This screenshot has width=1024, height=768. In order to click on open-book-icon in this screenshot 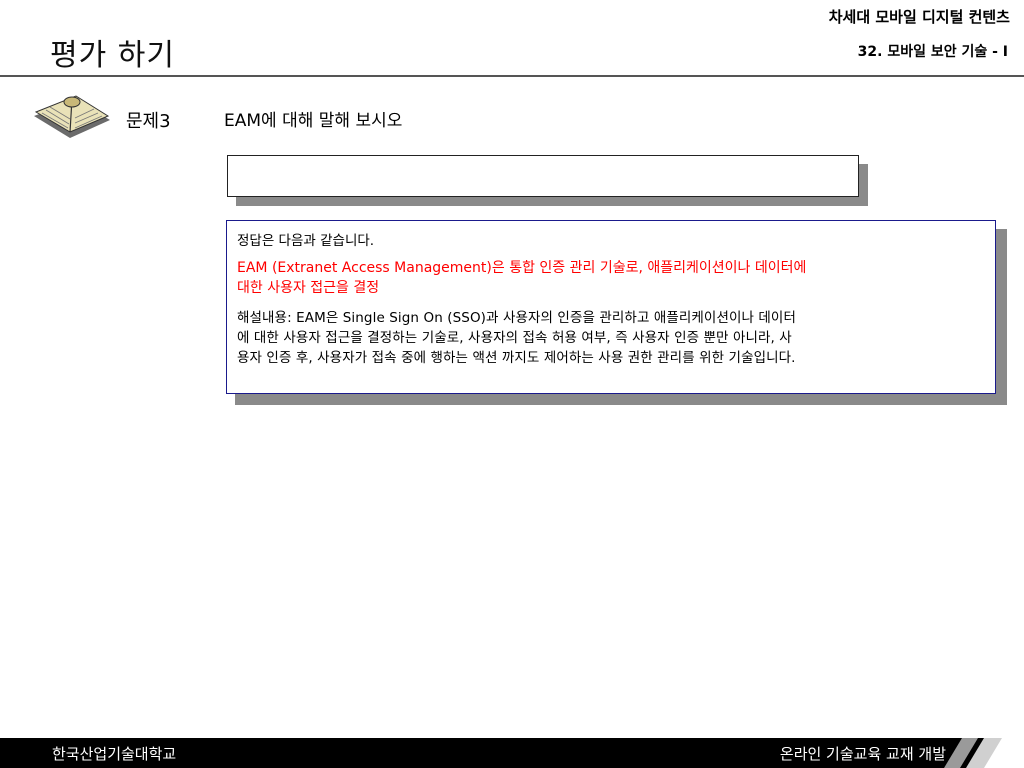, I will do `click(72, 116)`.